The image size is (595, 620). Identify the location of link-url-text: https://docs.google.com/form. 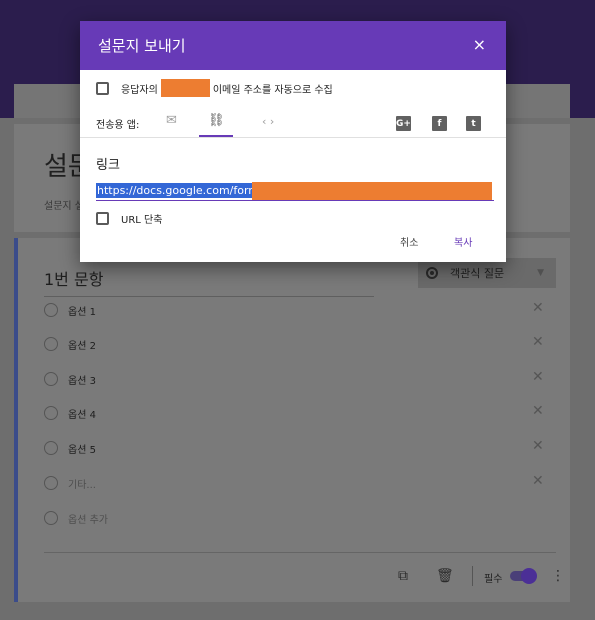
(178, 190).